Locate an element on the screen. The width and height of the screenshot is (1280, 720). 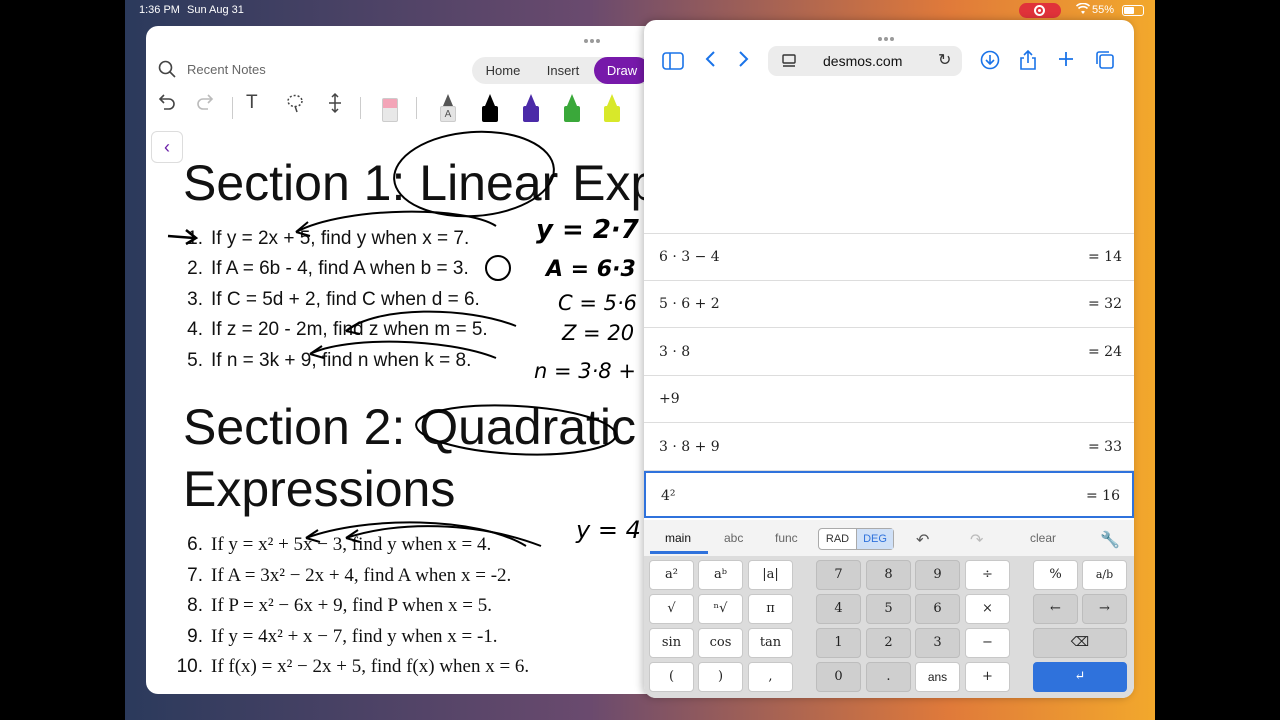
key-pi: π is located at coordinates (770, 609).